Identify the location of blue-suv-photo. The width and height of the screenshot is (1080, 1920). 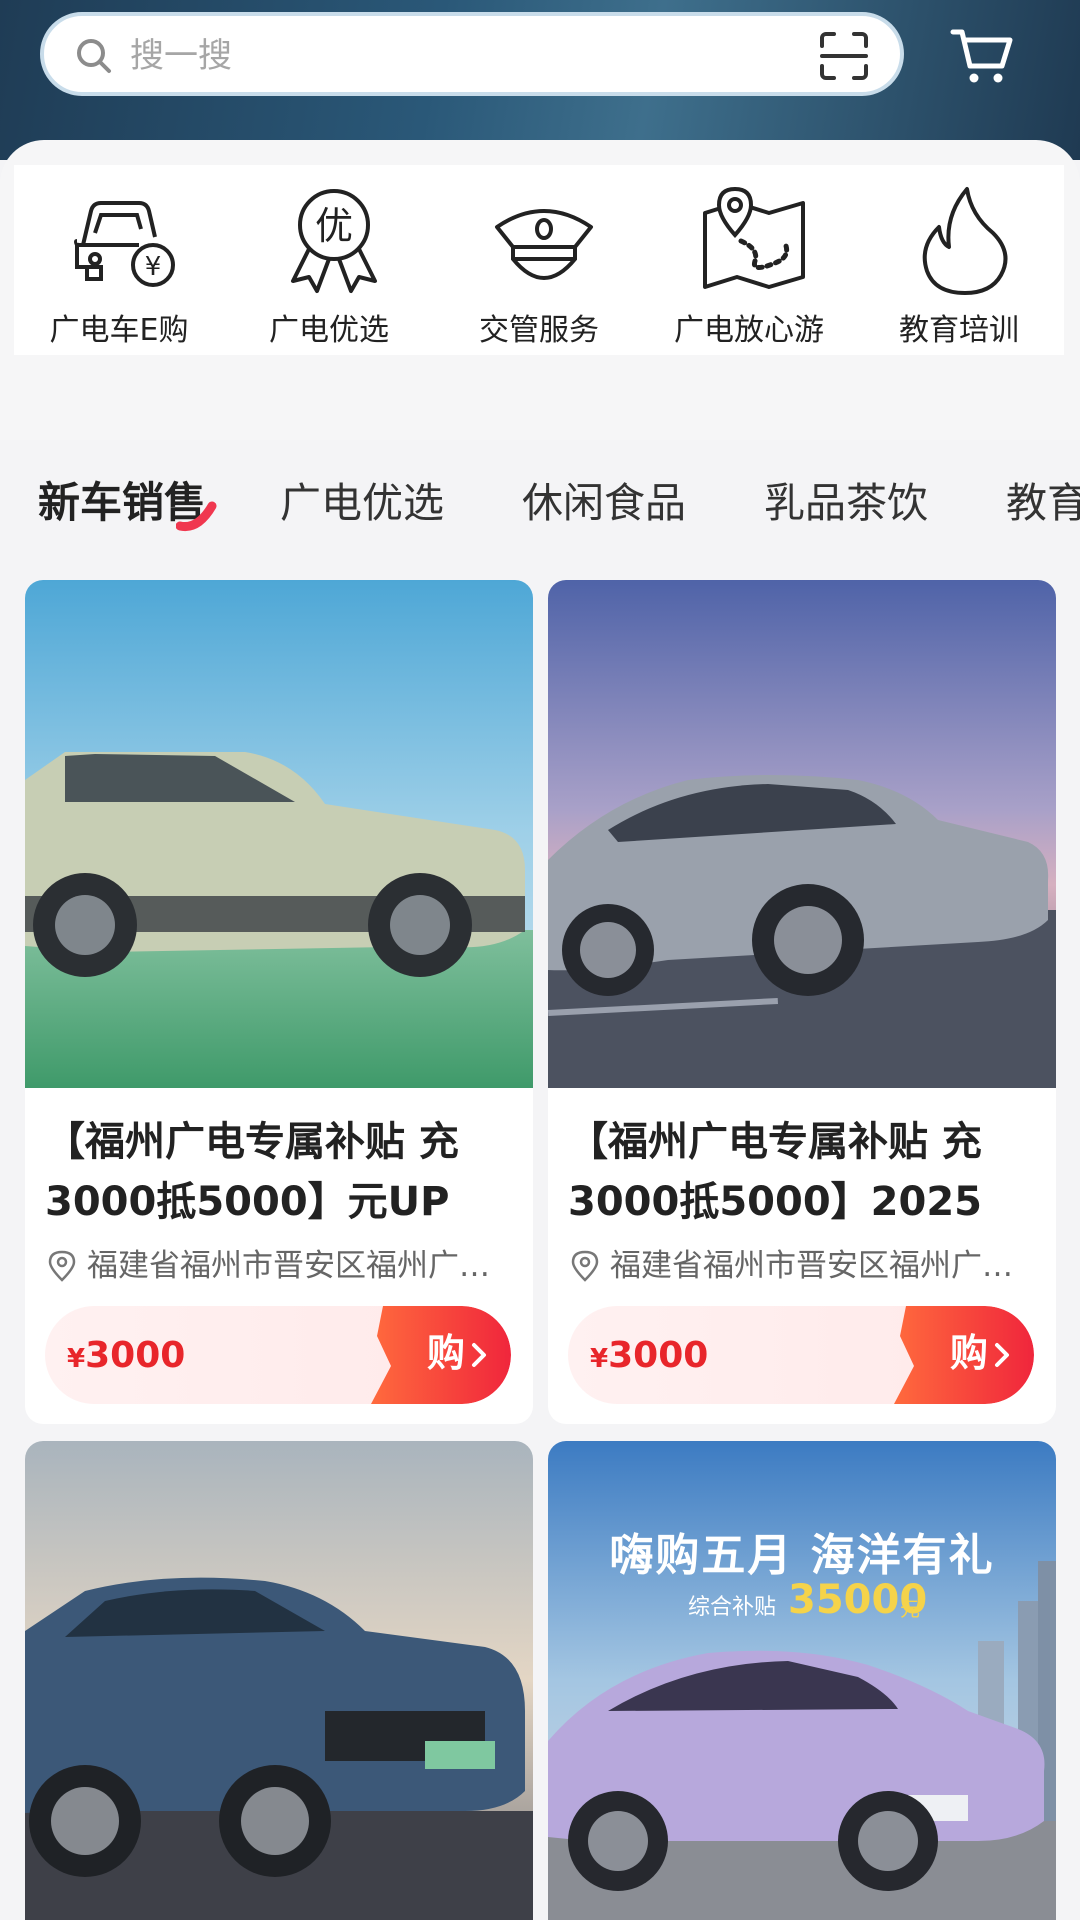
(279, 1680).